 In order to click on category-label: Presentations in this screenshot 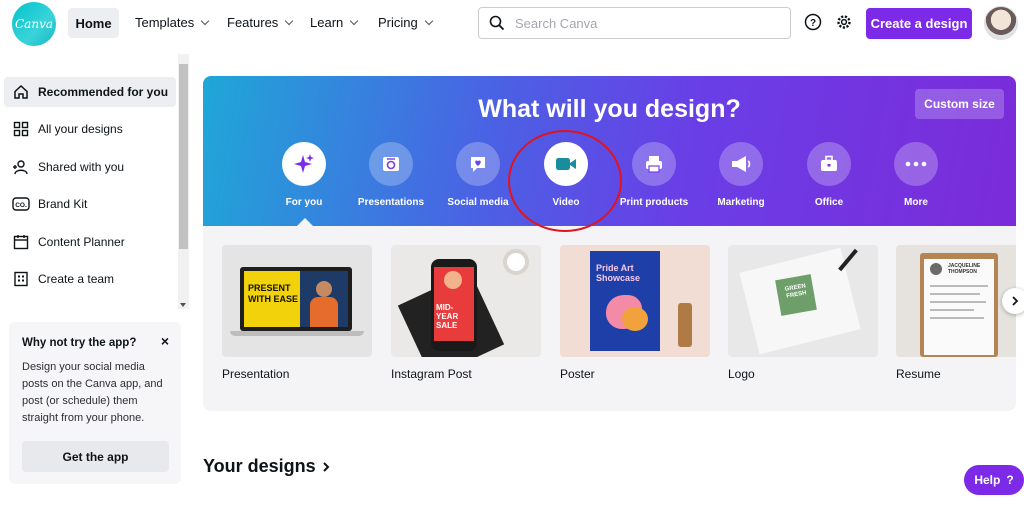, I will do `click(391, 202)`.